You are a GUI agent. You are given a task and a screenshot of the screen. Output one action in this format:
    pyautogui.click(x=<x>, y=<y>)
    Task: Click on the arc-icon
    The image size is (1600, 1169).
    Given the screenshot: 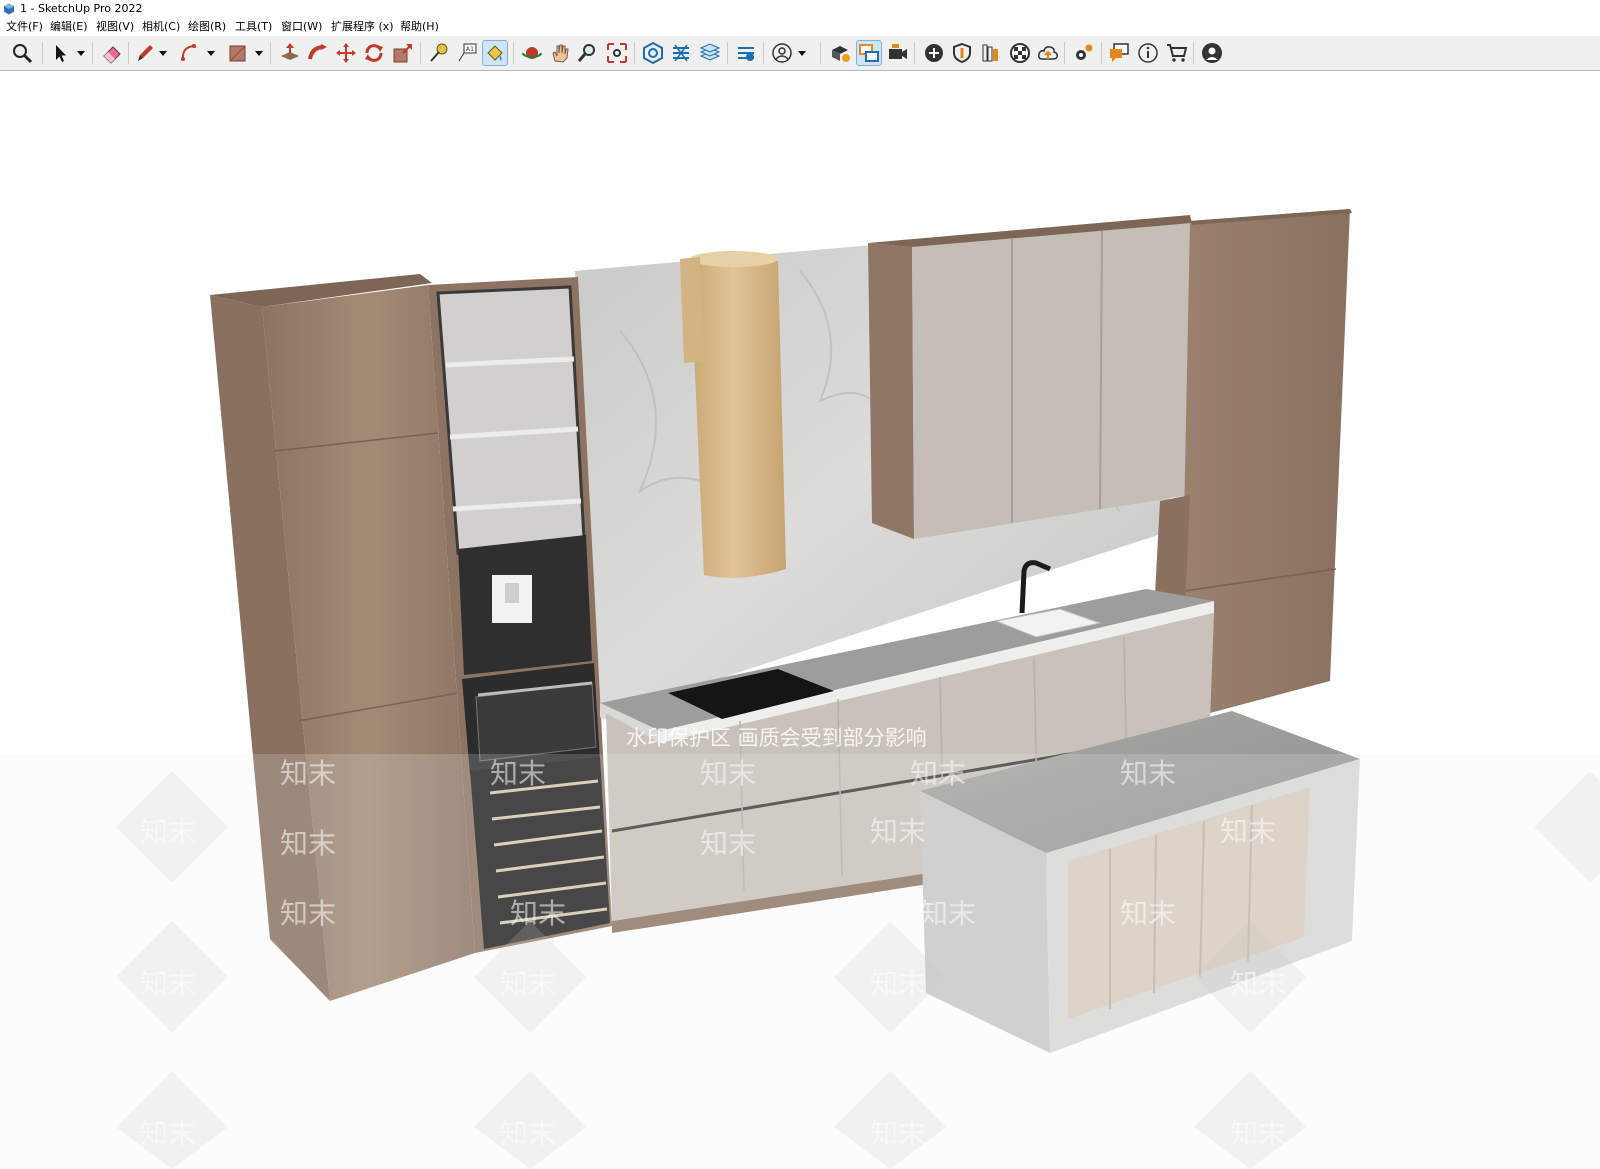 What is the action you would take?
    pyautogui.click(x=190, y=53)
    